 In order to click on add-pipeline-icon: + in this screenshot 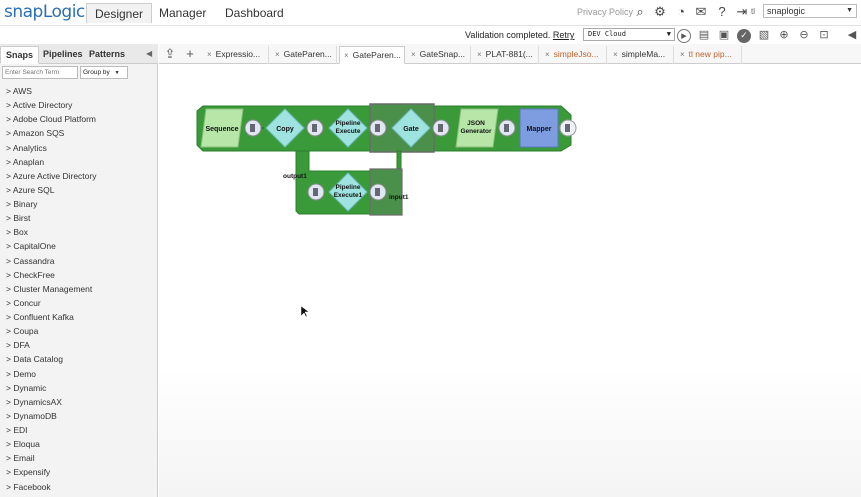, I will do `click(190, 54)`.